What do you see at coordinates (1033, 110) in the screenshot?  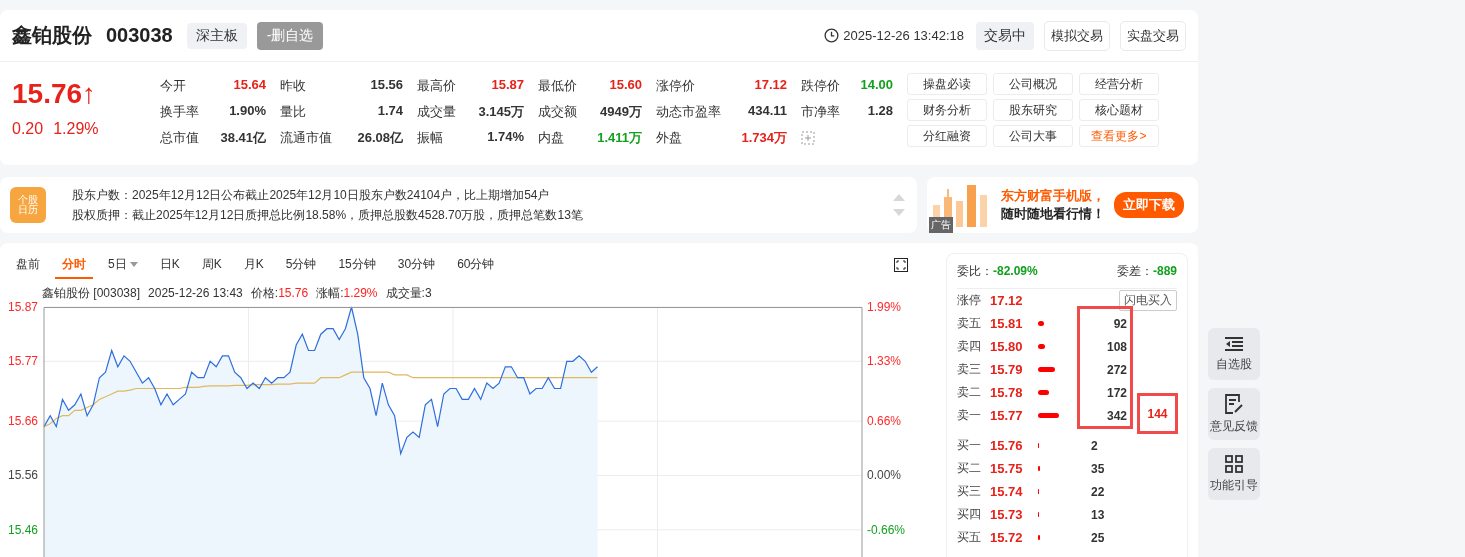 I see `quick-link: 股东研究` at bounding box center [1033, 110].